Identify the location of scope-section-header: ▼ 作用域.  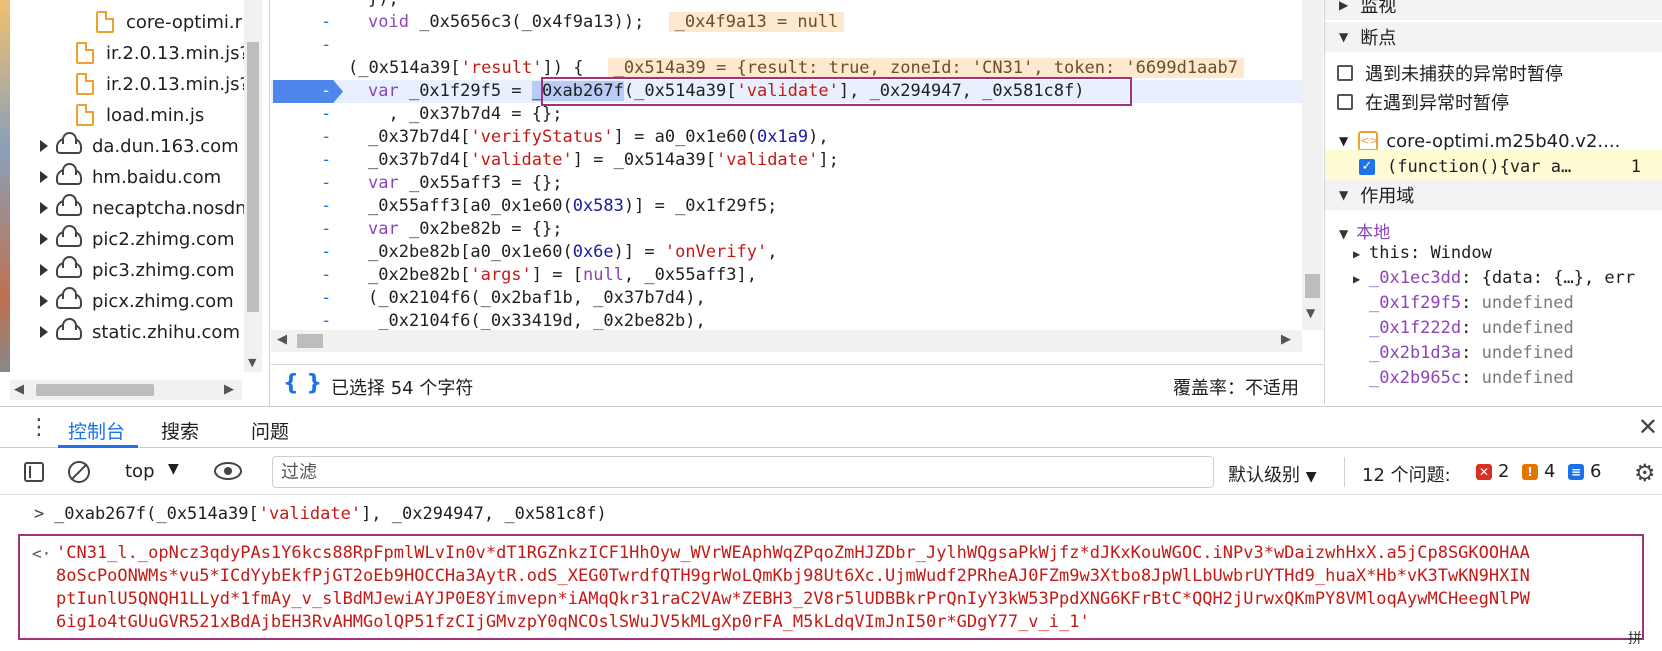
(1493, 195).